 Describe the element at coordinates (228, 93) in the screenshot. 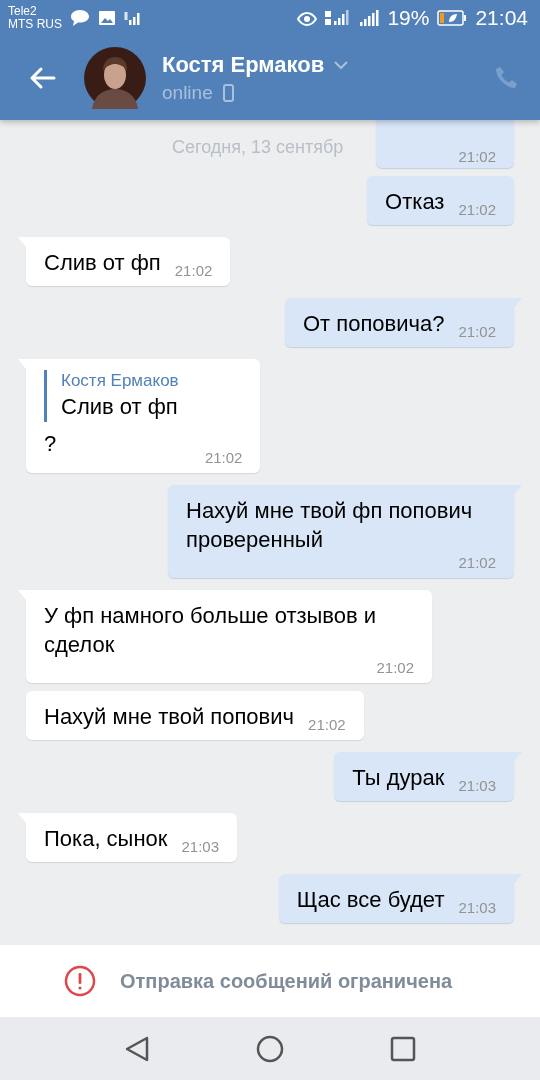

I see `phone-icon` at that location.